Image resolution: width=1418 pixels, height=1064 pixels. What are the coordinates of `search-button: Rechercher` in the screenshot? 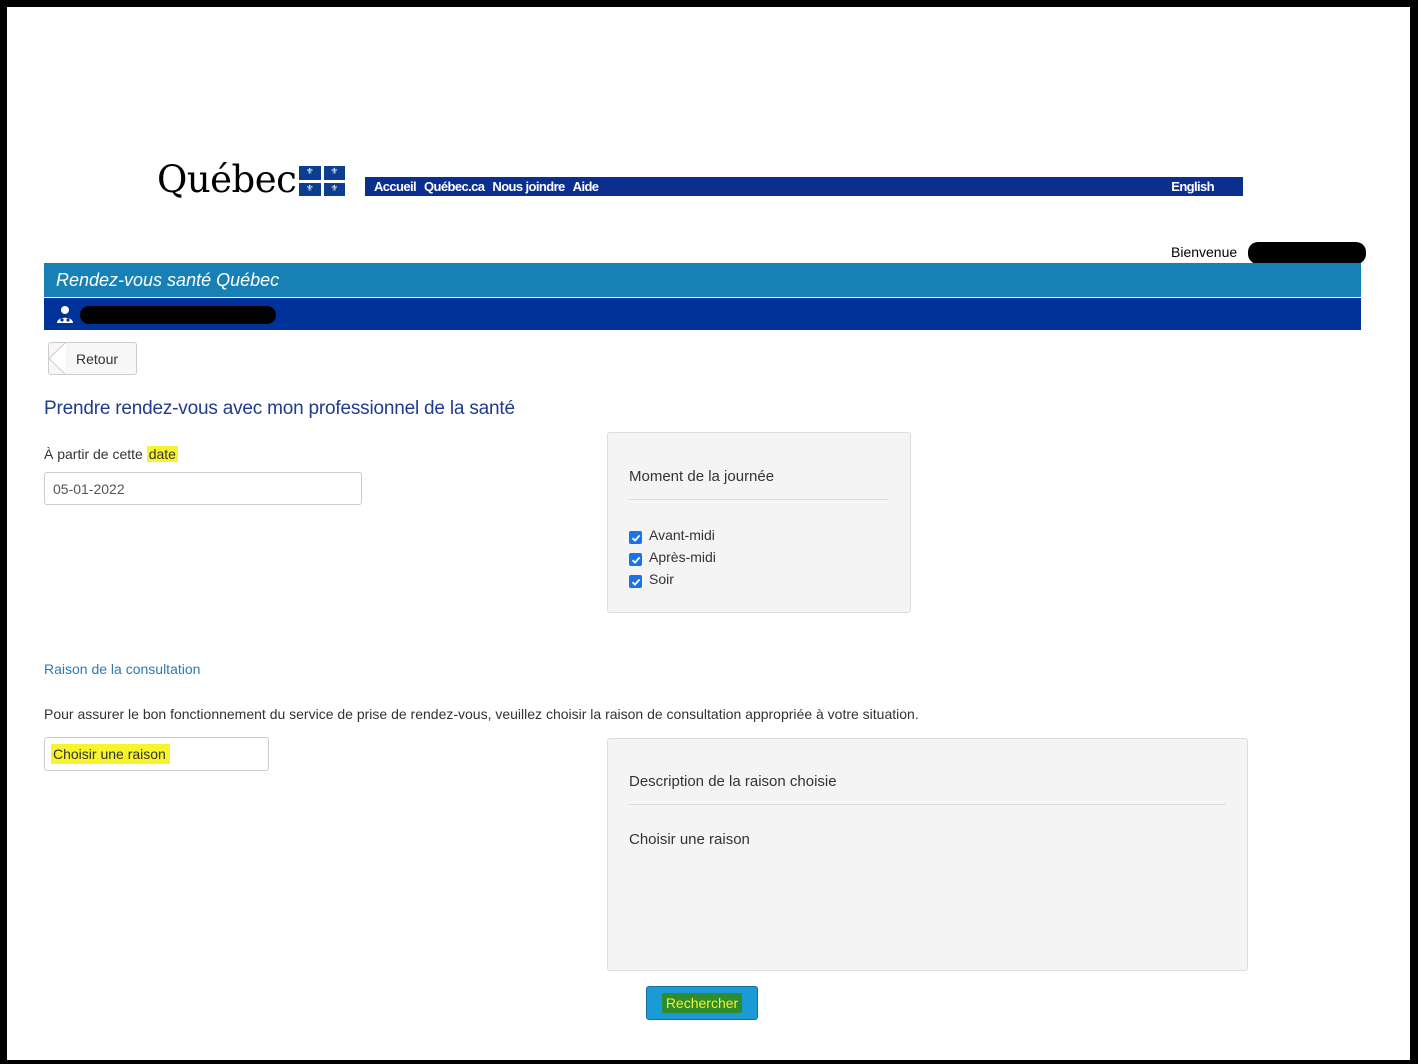 It's located at (702, 1003).